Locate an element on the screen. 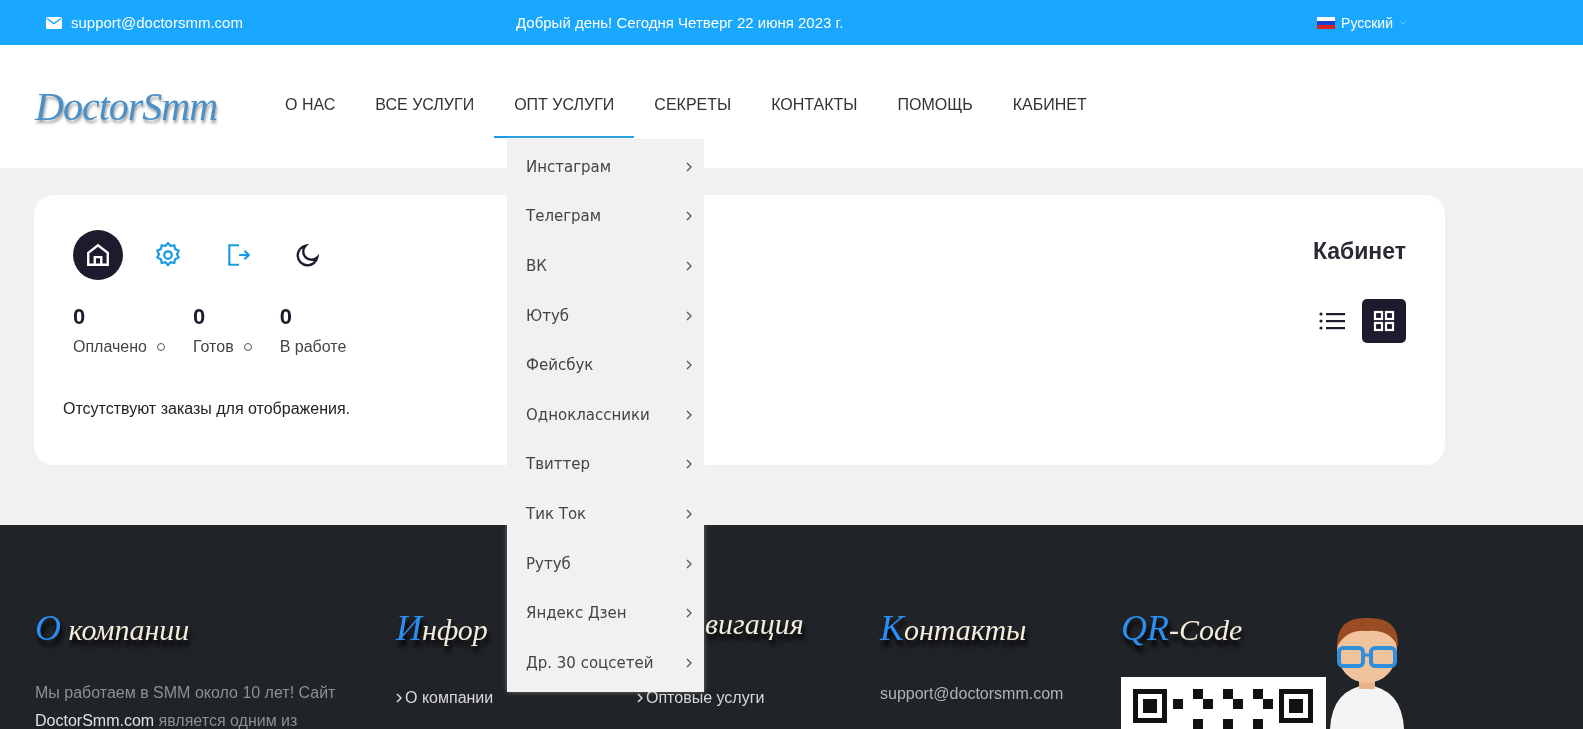 This screenshot has width=1583, height=729. footer-heading: Контакты is located at coordinates (953, 627).